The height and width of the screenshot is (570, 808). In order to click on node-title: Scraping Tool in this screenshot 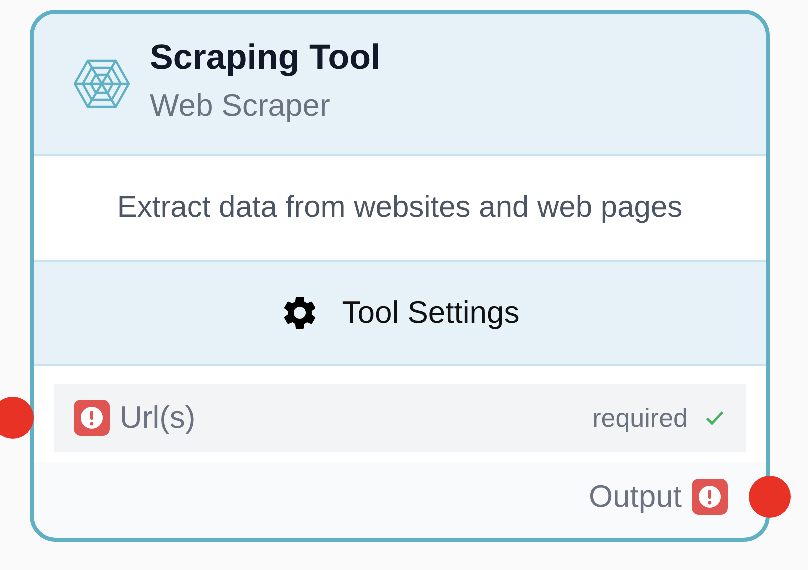, I will do `click(265, 58)`.